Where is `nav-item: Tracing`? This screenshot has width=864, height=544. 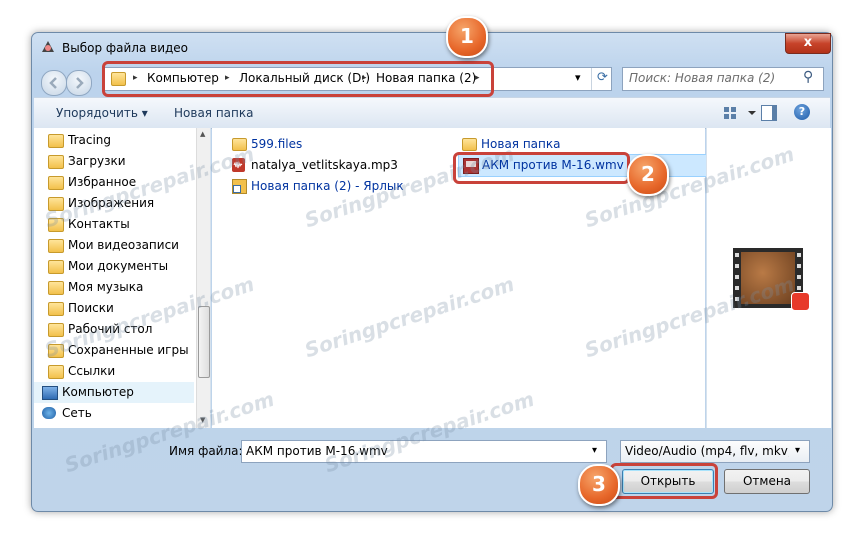 nav-item: Tracing is located at coordinates (114, 140).